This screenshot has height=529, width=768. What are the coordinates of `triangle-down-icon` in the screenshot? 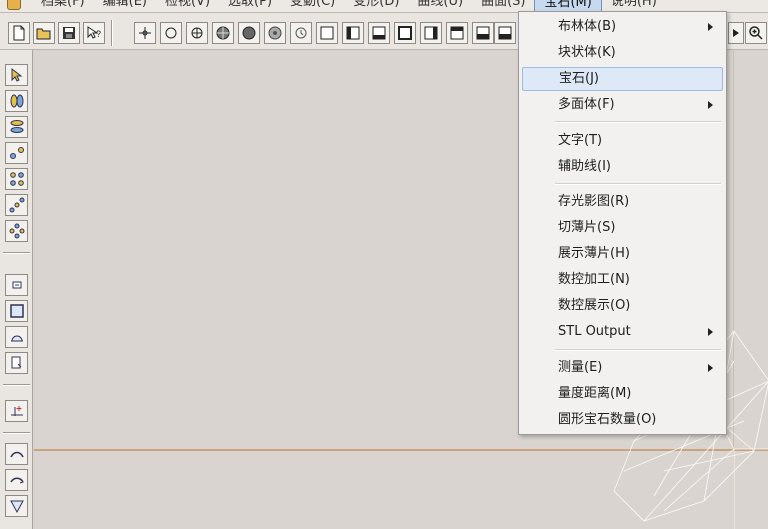 It's located at (16, 507).